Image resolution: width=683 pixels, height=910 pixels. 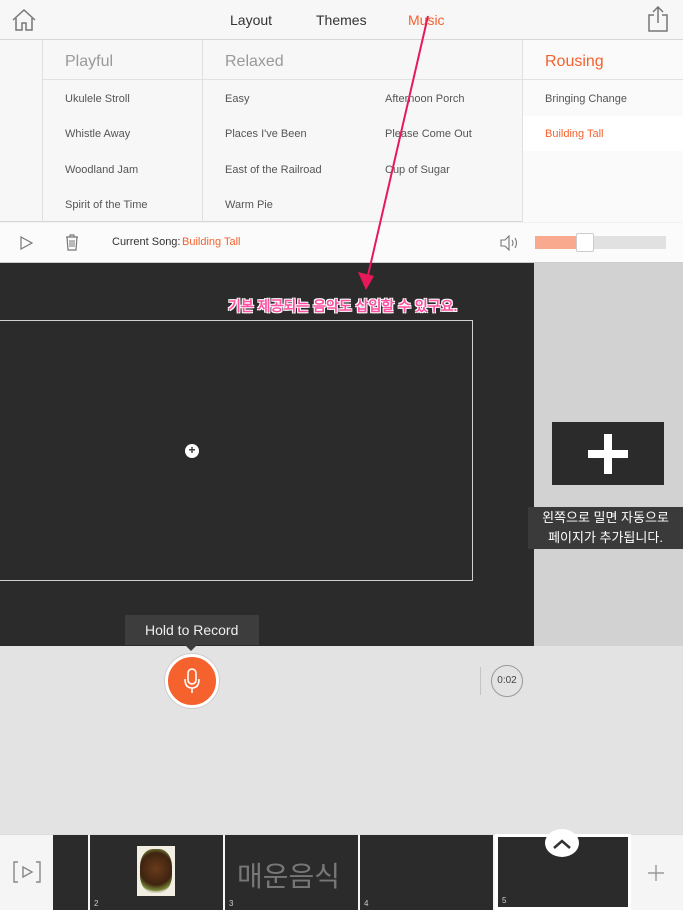 I want to click on page-number: 4, so click(x=366, y=903).